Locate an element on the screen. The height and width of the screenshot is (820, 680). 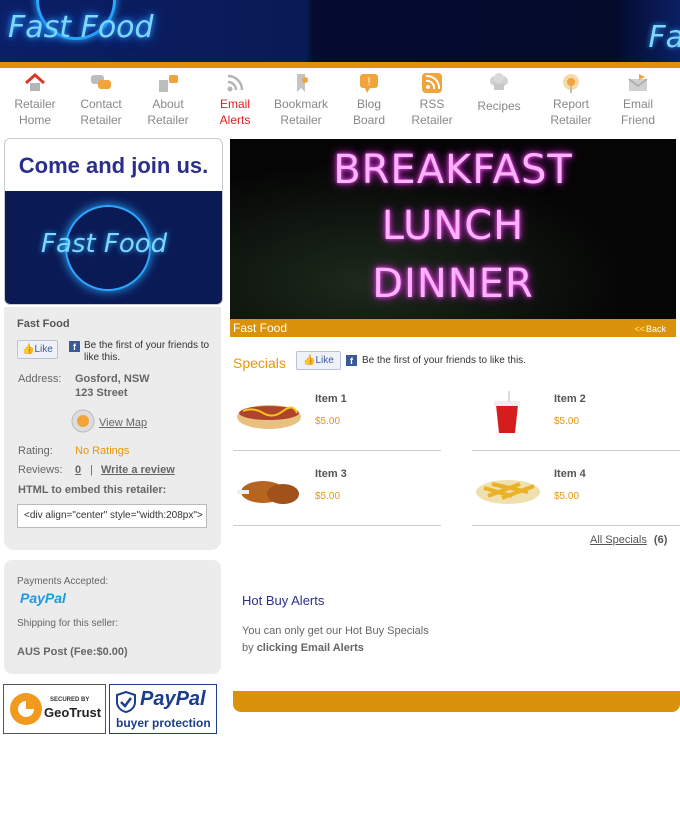
nav-label: Recipes is located at coordinates (499, 106).